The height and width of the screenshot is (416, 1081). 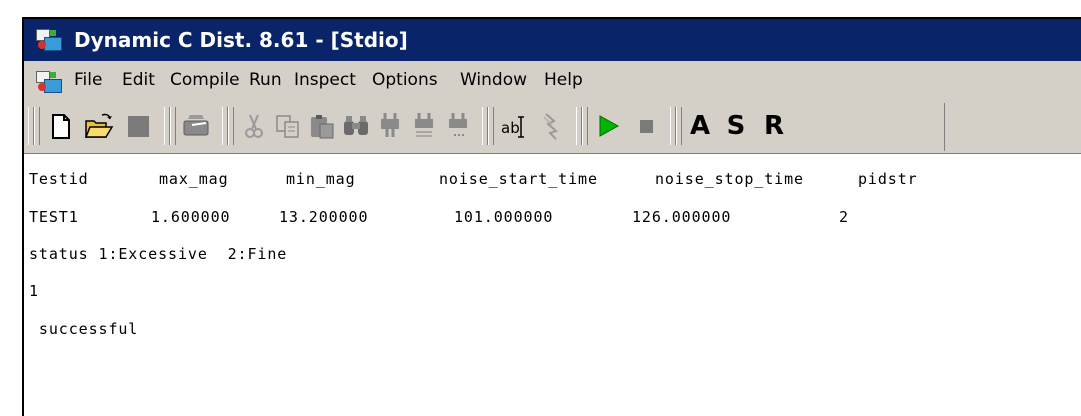 What do you see at coordinates (390, 126) in the screenshot?
I see `compile-icon` at bounding box center [390, 126].